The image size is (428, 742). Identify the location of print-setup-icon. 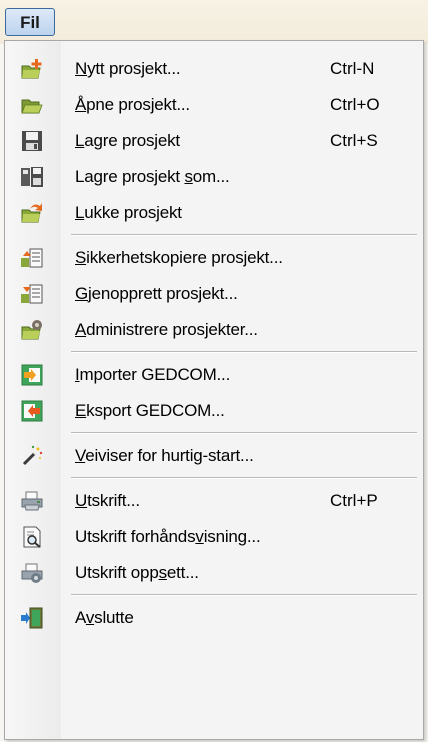
(32, 573).